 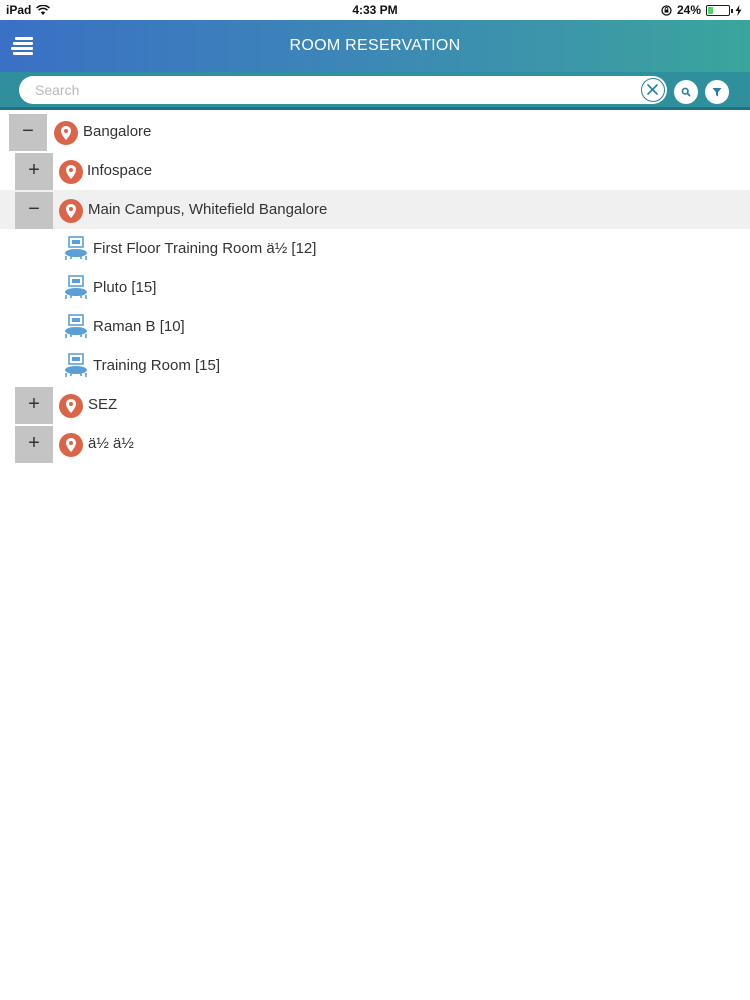 What do you see at coordinates (335, 90) in the screenshot?
I see `search-input` at bounding box center [335, 90].